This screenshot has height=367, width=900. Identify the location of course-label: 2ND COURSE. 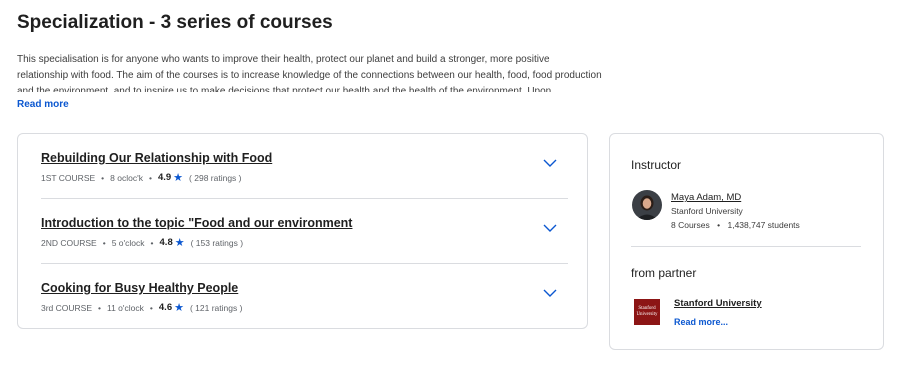
(69, 242).